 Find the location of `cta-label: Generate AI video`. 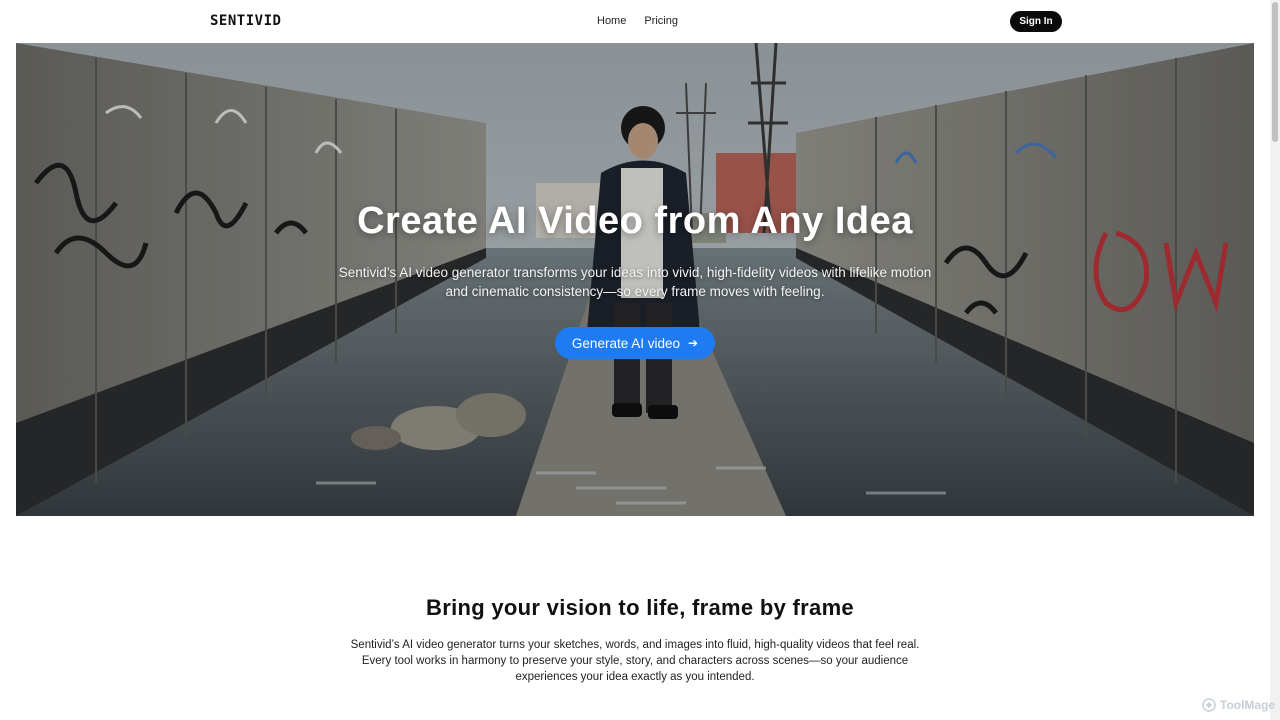

cta-label: Generate AI video is located at coordinates (625, 343).